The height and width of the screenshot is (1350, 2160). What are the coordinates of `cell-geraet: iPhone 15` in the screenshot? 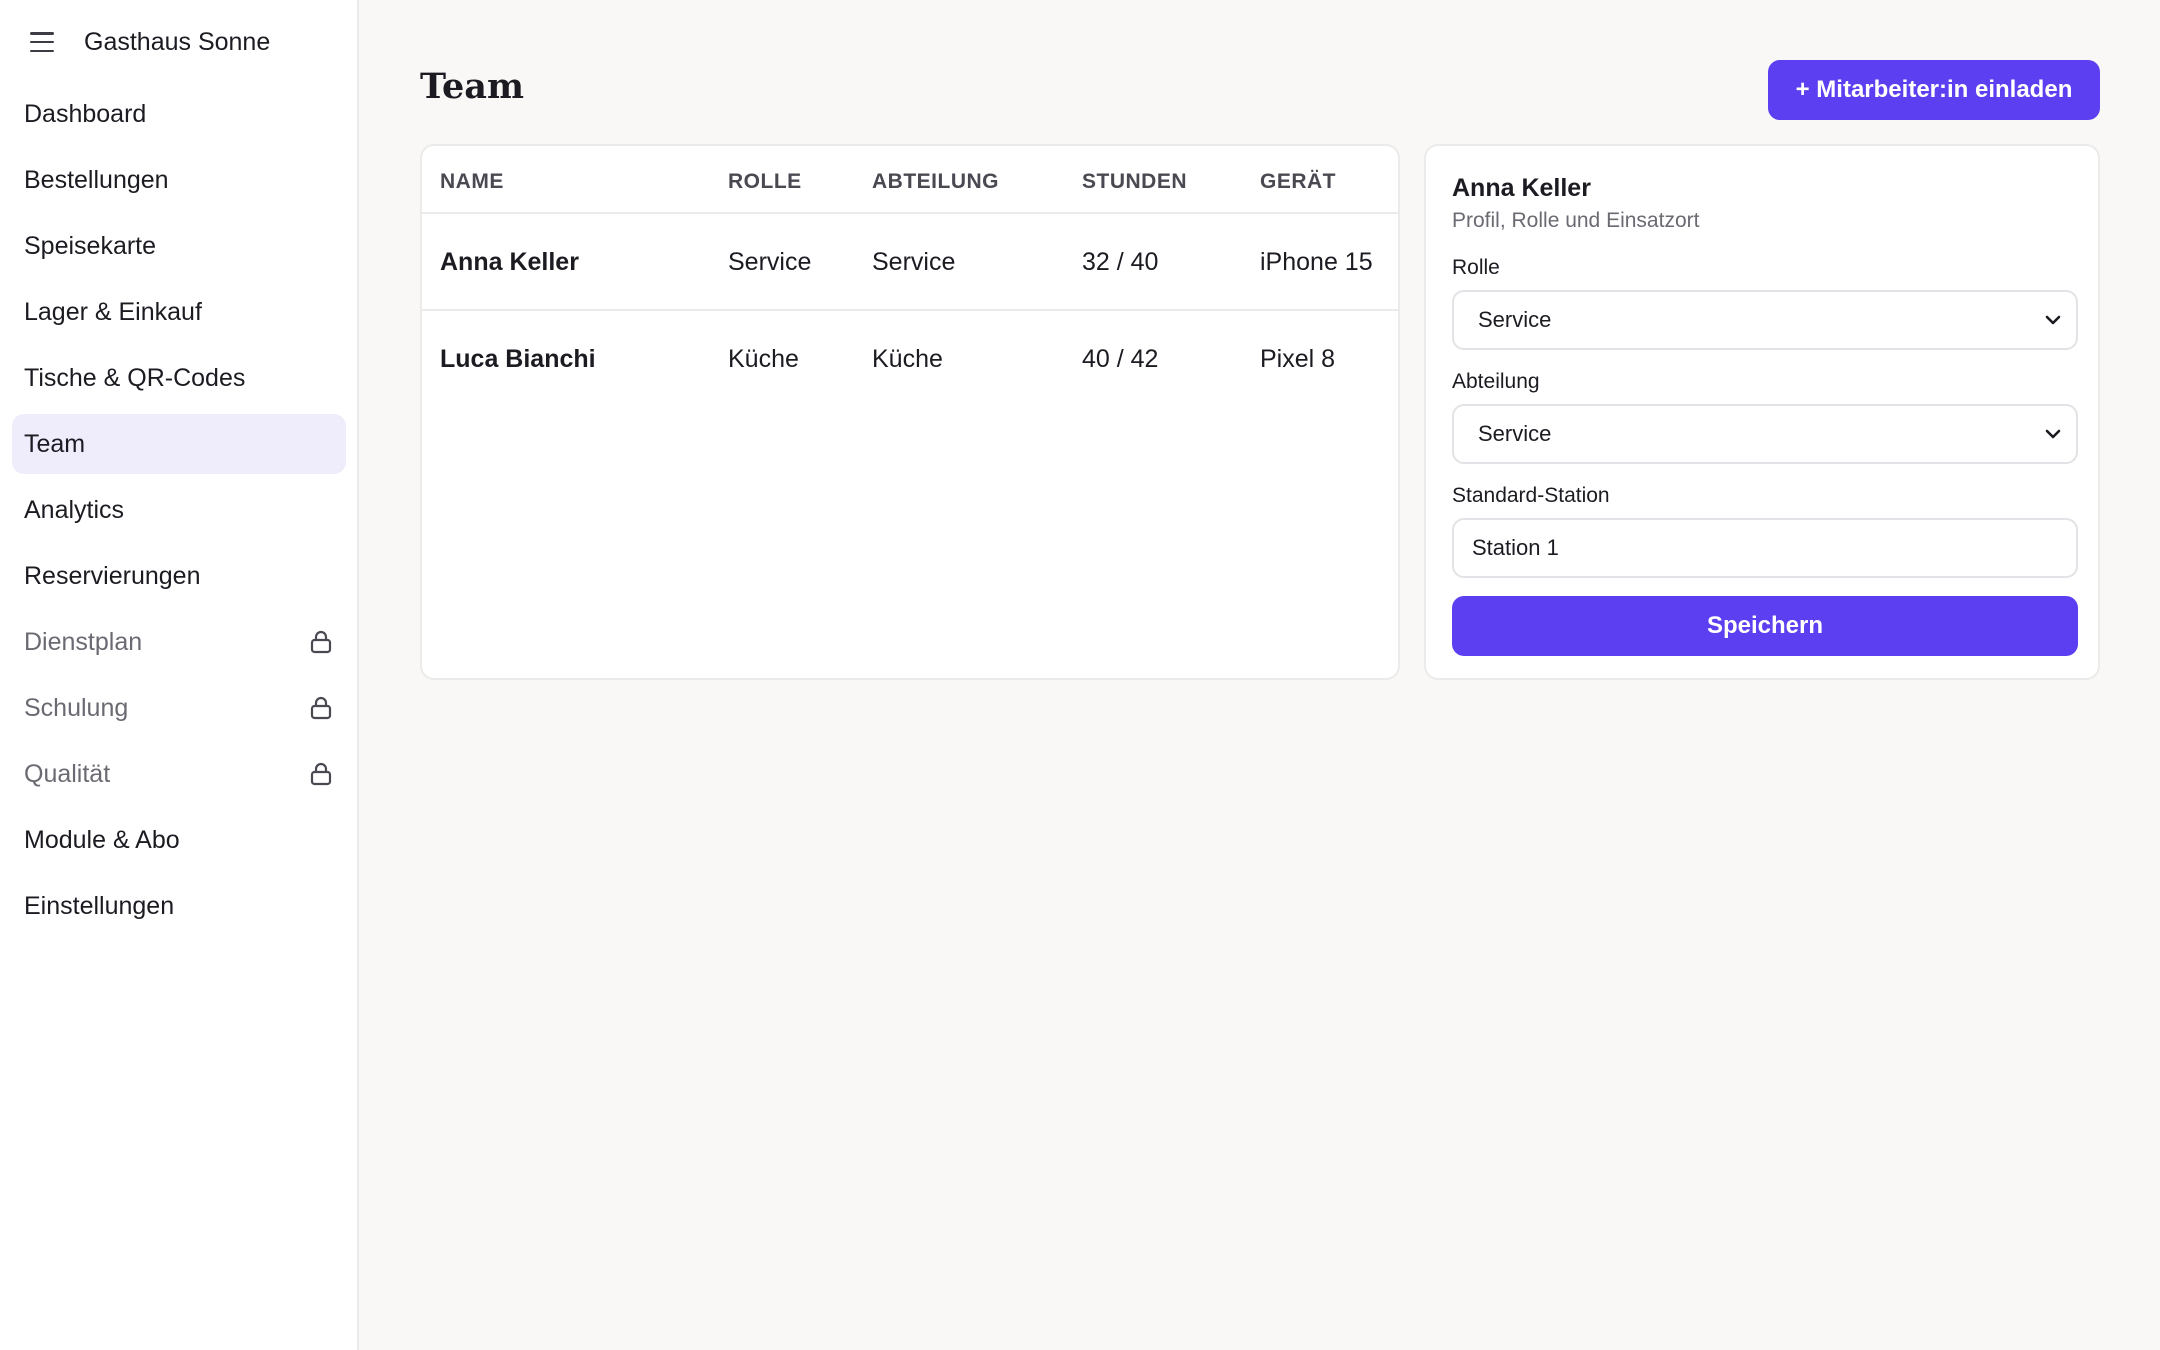 It's located at (1316, 262).